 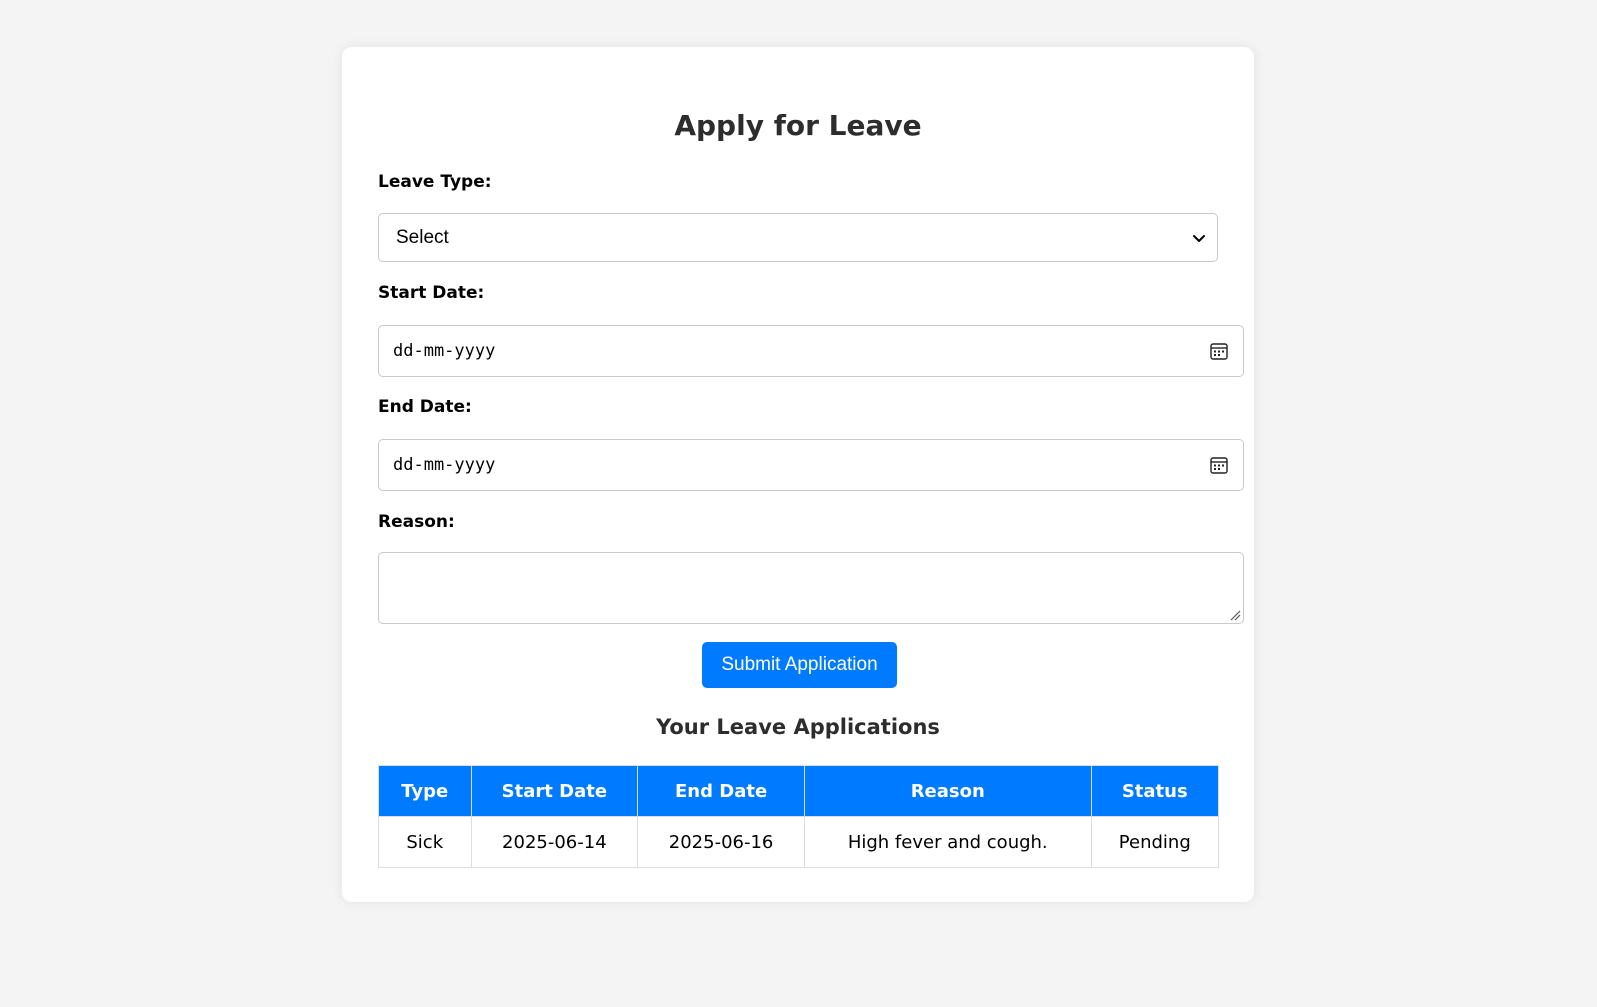 I want to click on end-date-label: End Date:, so click(x=425, y=407).